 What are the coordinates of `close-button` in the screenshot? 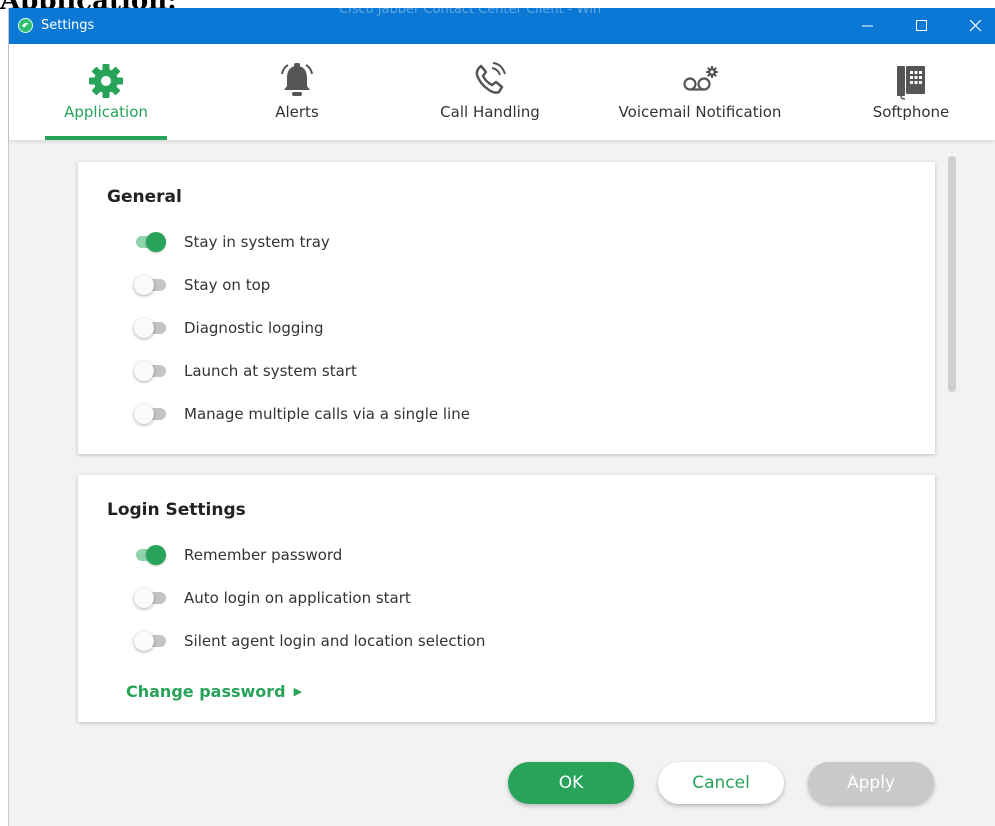 It's located at (972, 26).